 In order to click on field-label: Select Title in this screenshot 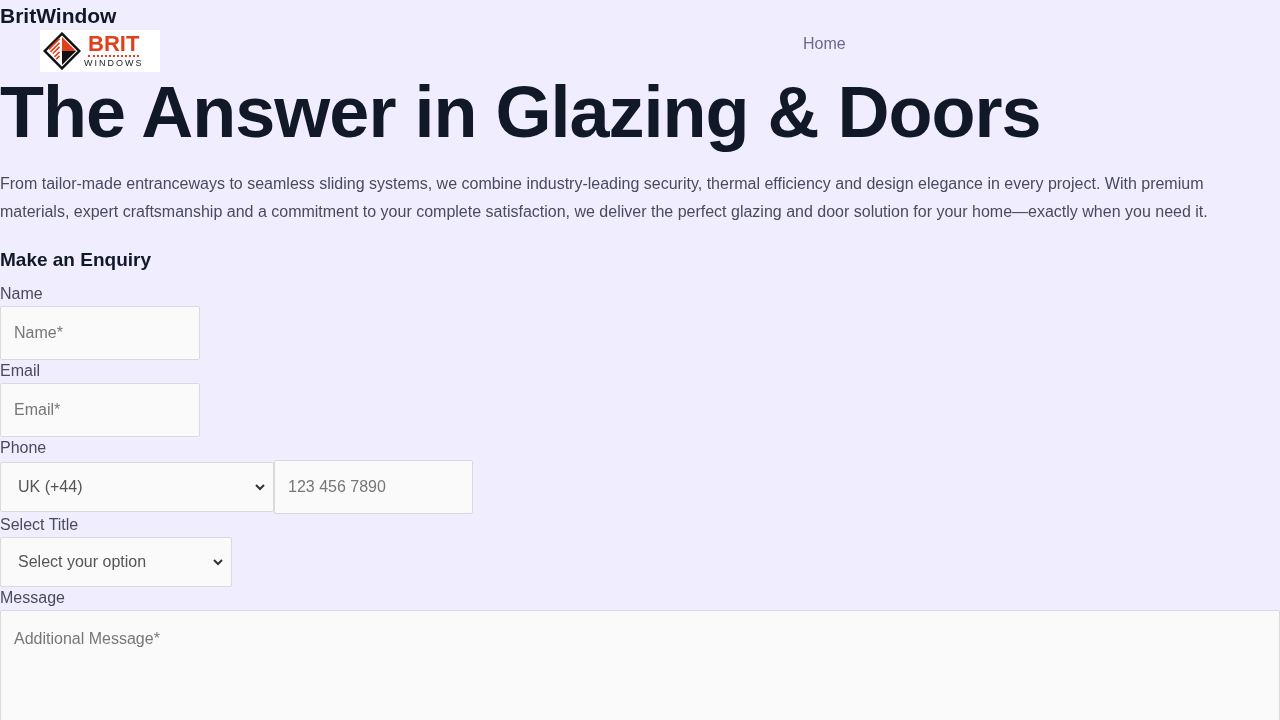, I will do `click(39, 525)`.